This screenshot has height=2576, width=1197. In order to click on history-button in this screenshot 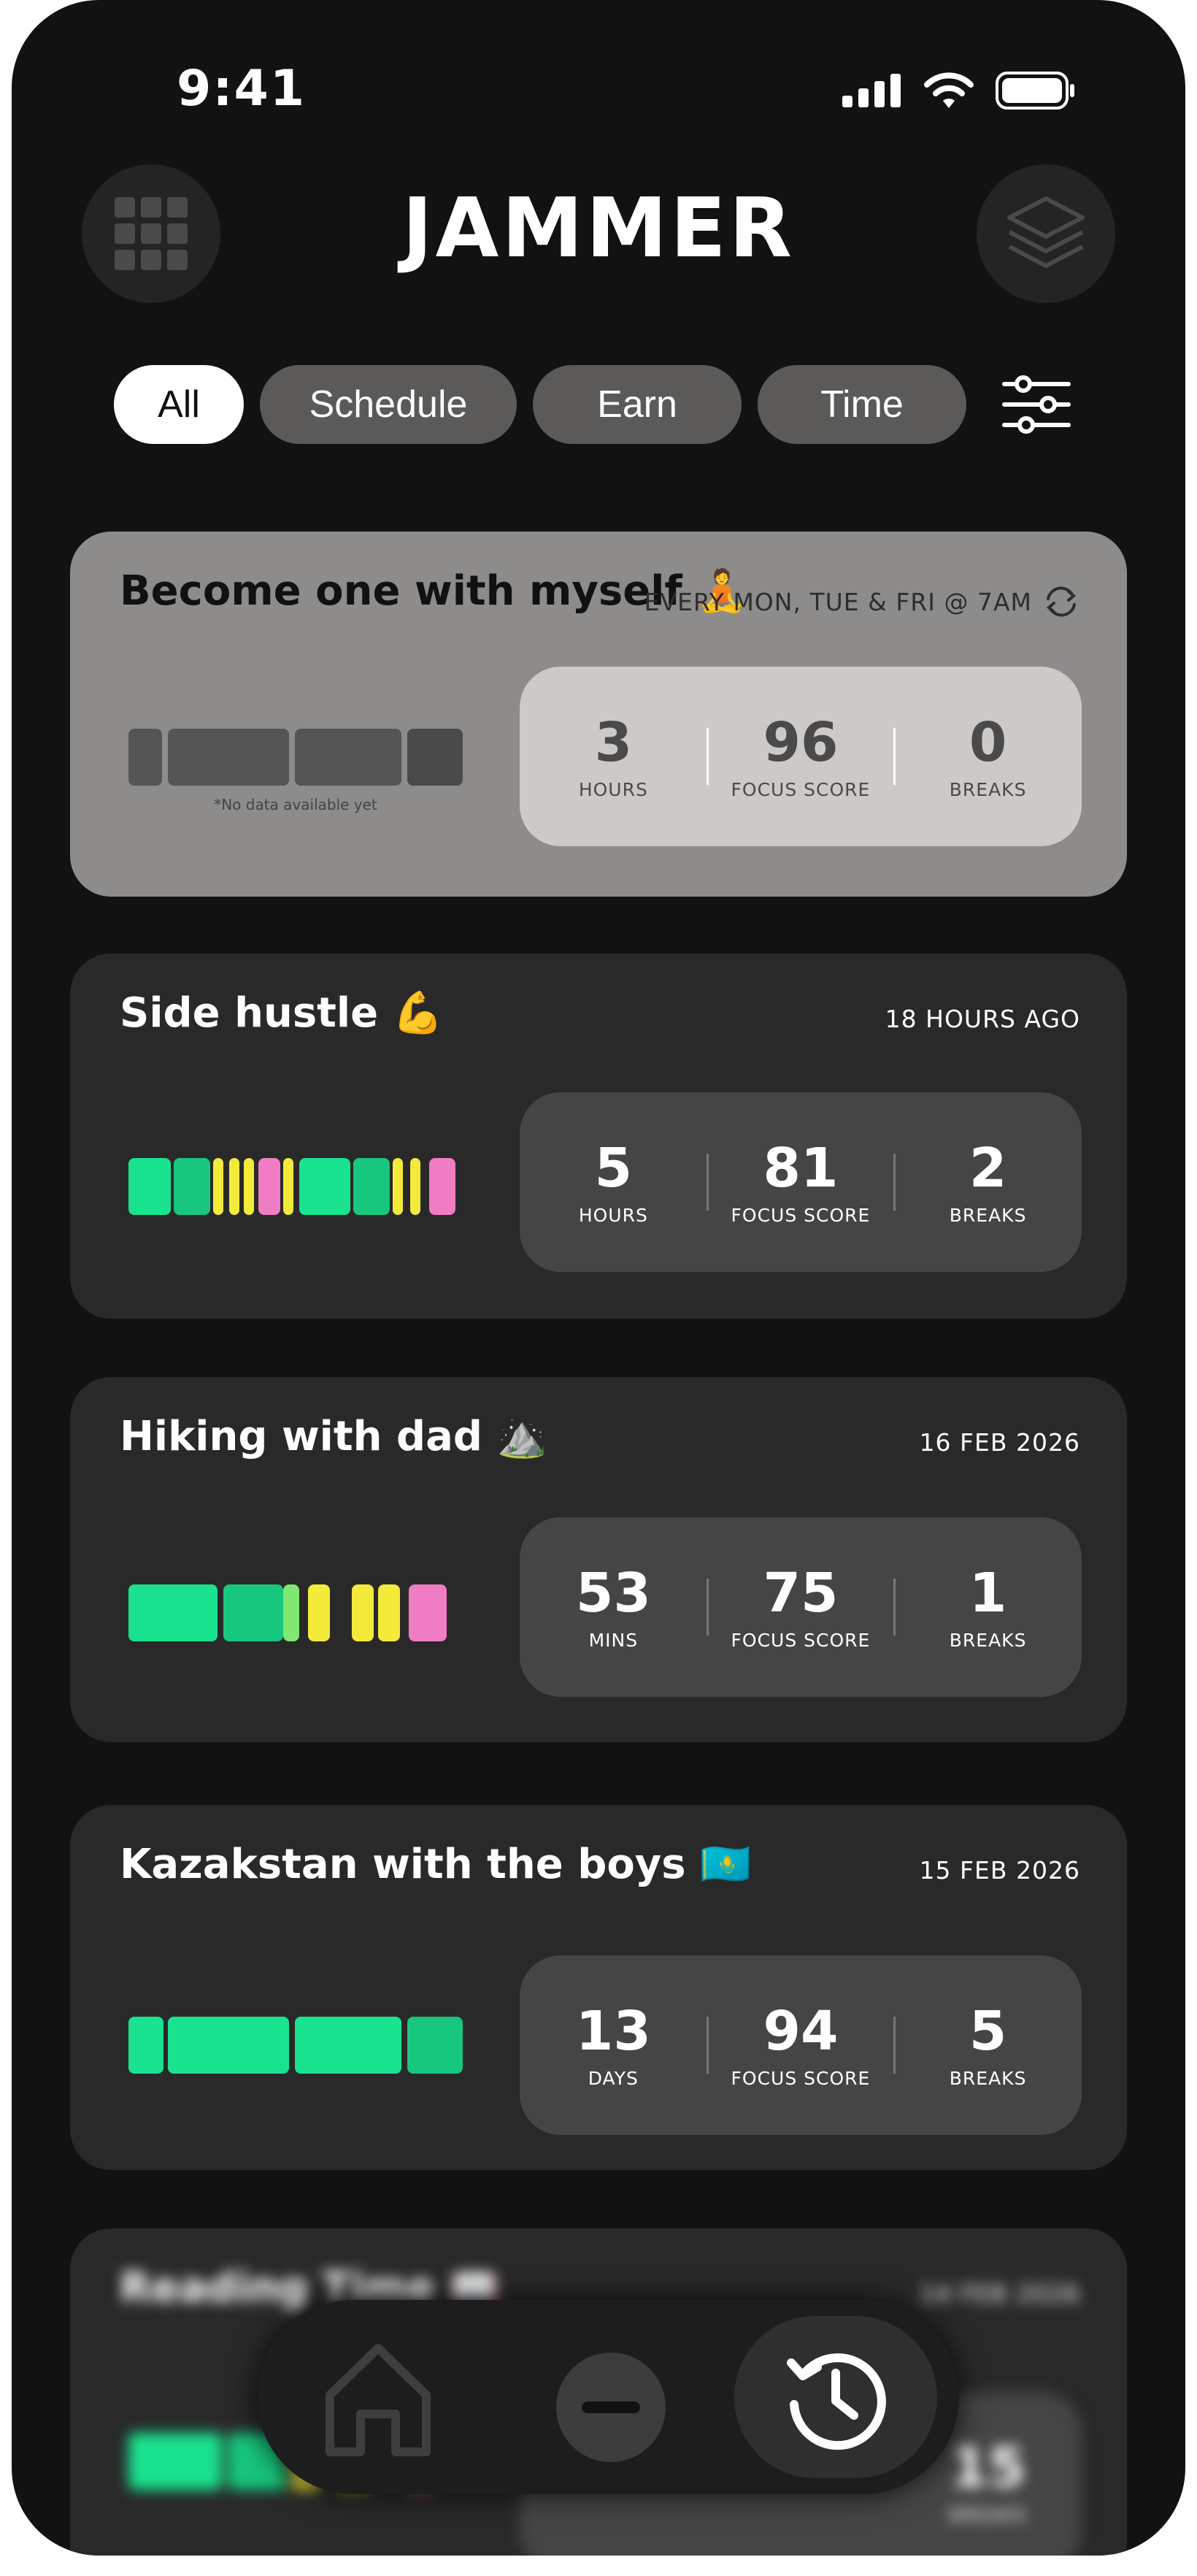, I will do `click(835, 2397)`.